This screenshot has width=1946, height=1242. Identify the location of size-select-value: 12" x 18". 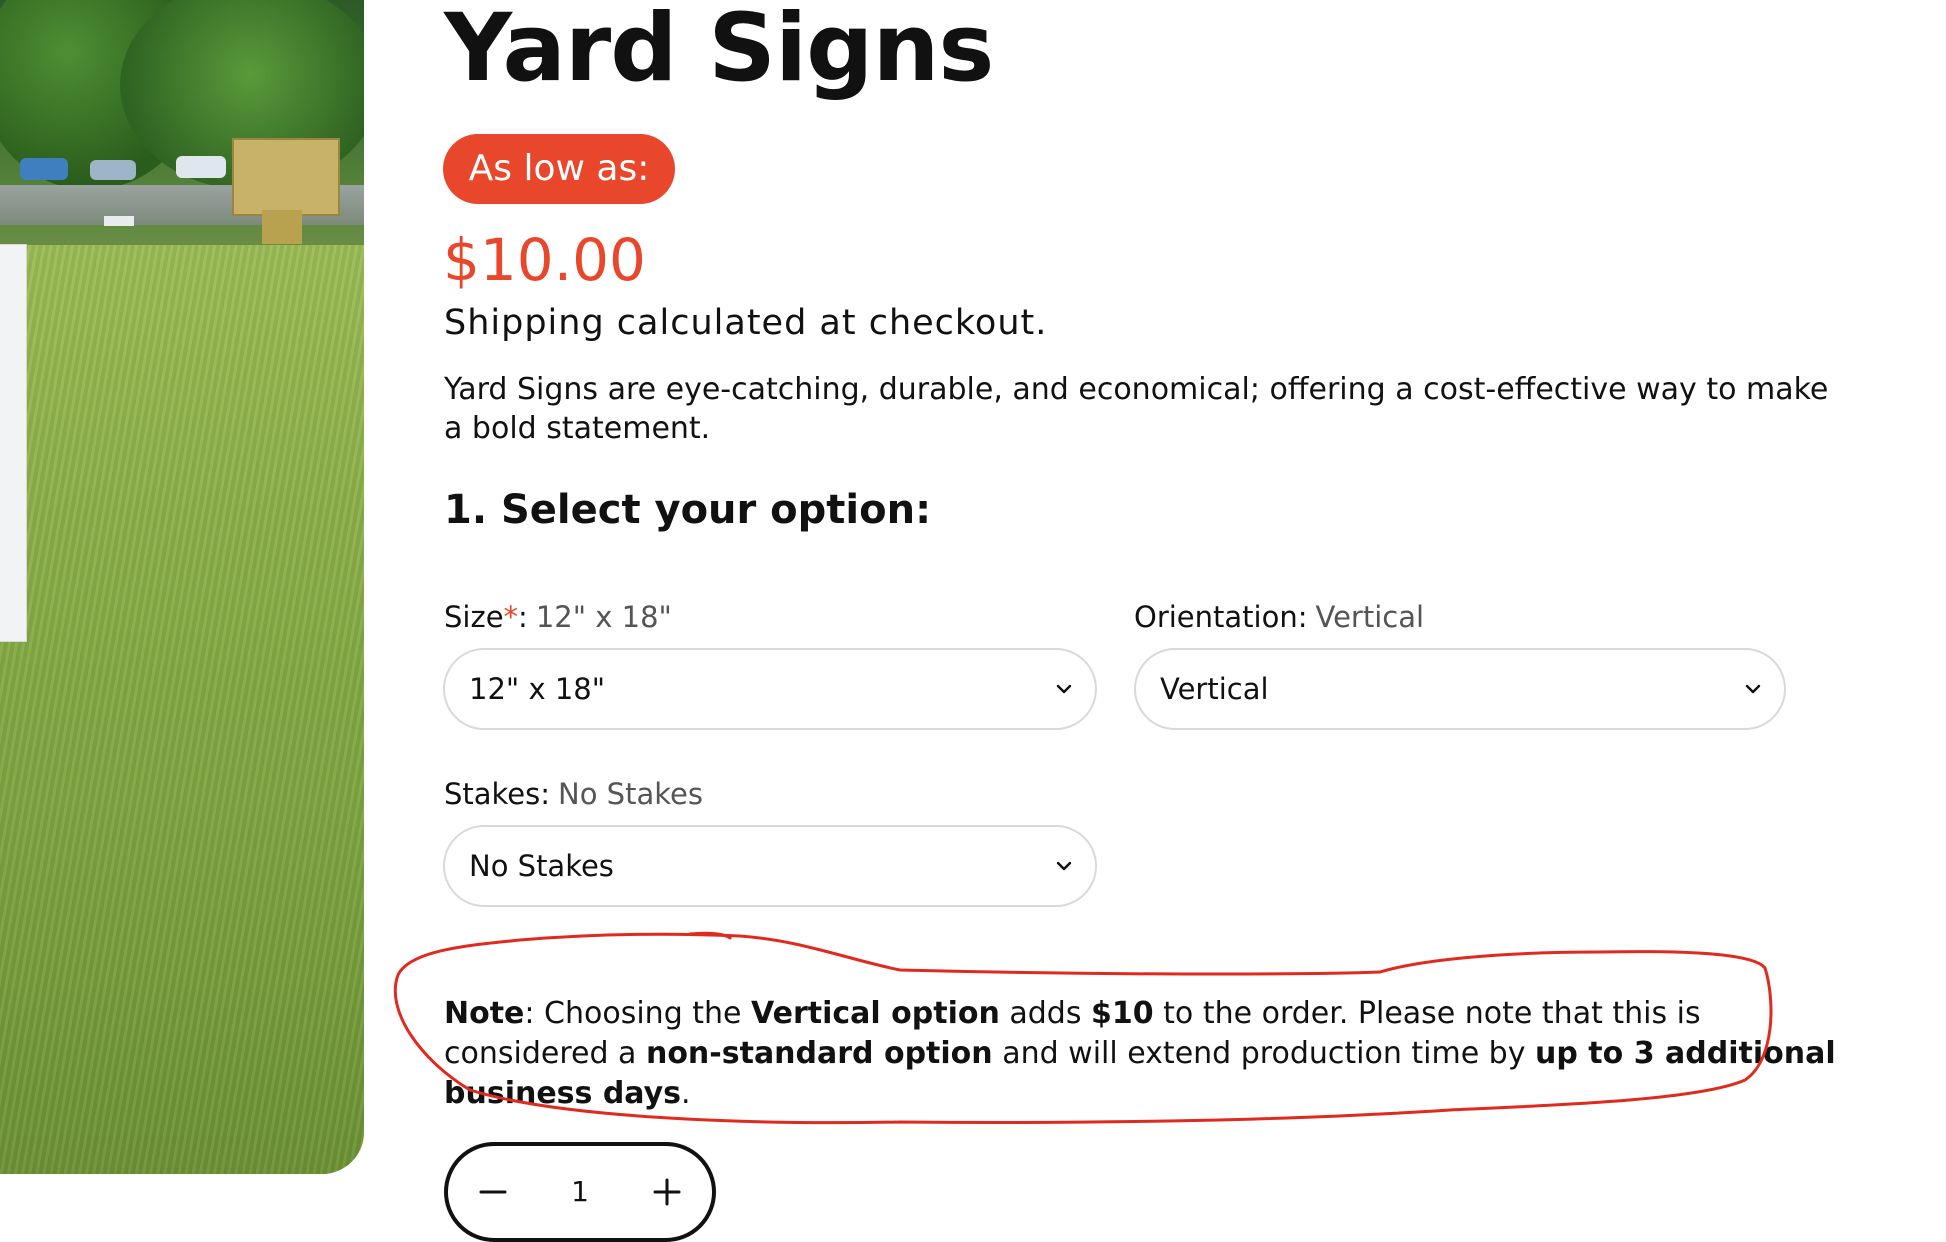
(537, 689).